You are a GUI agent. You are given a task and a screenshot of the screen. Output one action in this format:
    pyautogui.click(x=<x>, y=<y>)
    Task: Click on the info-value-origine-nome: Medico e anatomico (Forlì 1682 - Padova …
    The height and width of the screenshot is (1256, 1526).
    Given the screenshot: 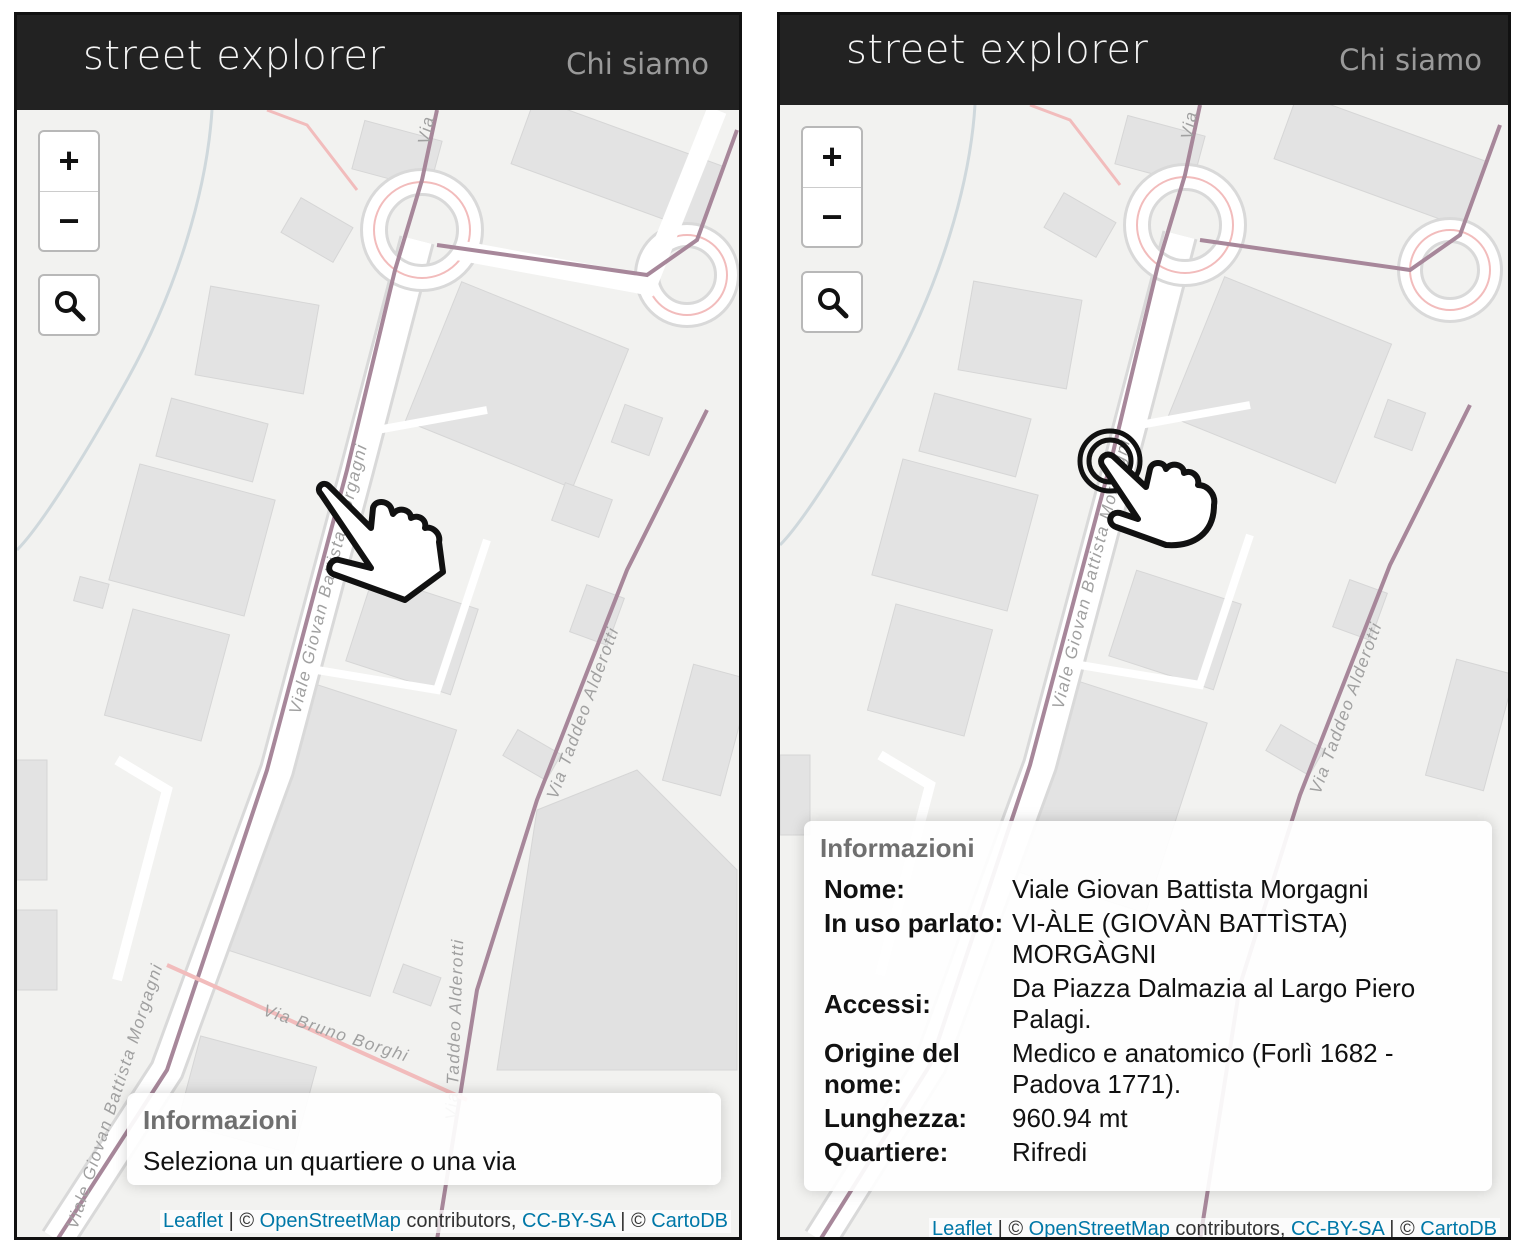 What is the action you would take?
    pyautogui.click(x=1203, y=1068)
    